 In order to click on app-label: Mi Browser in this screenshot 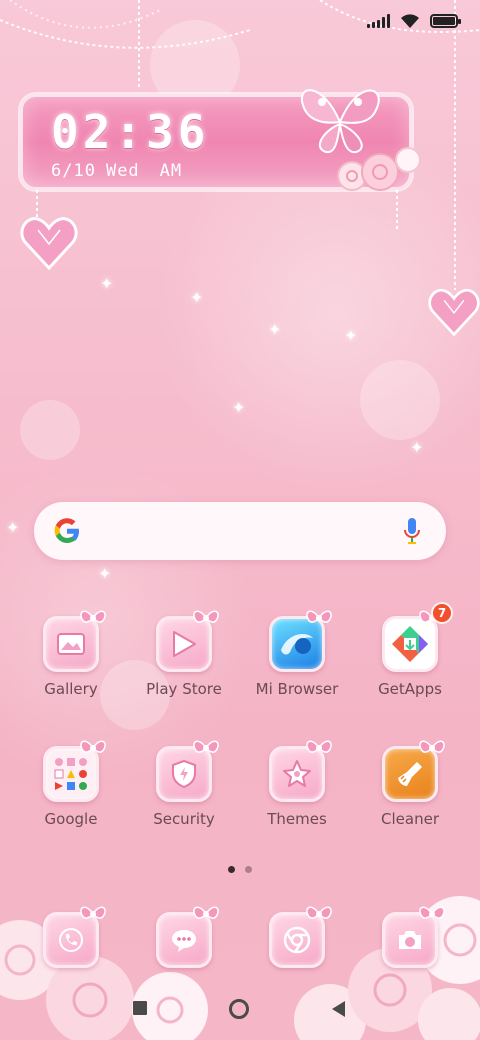, I will do `click(297, 689)`.